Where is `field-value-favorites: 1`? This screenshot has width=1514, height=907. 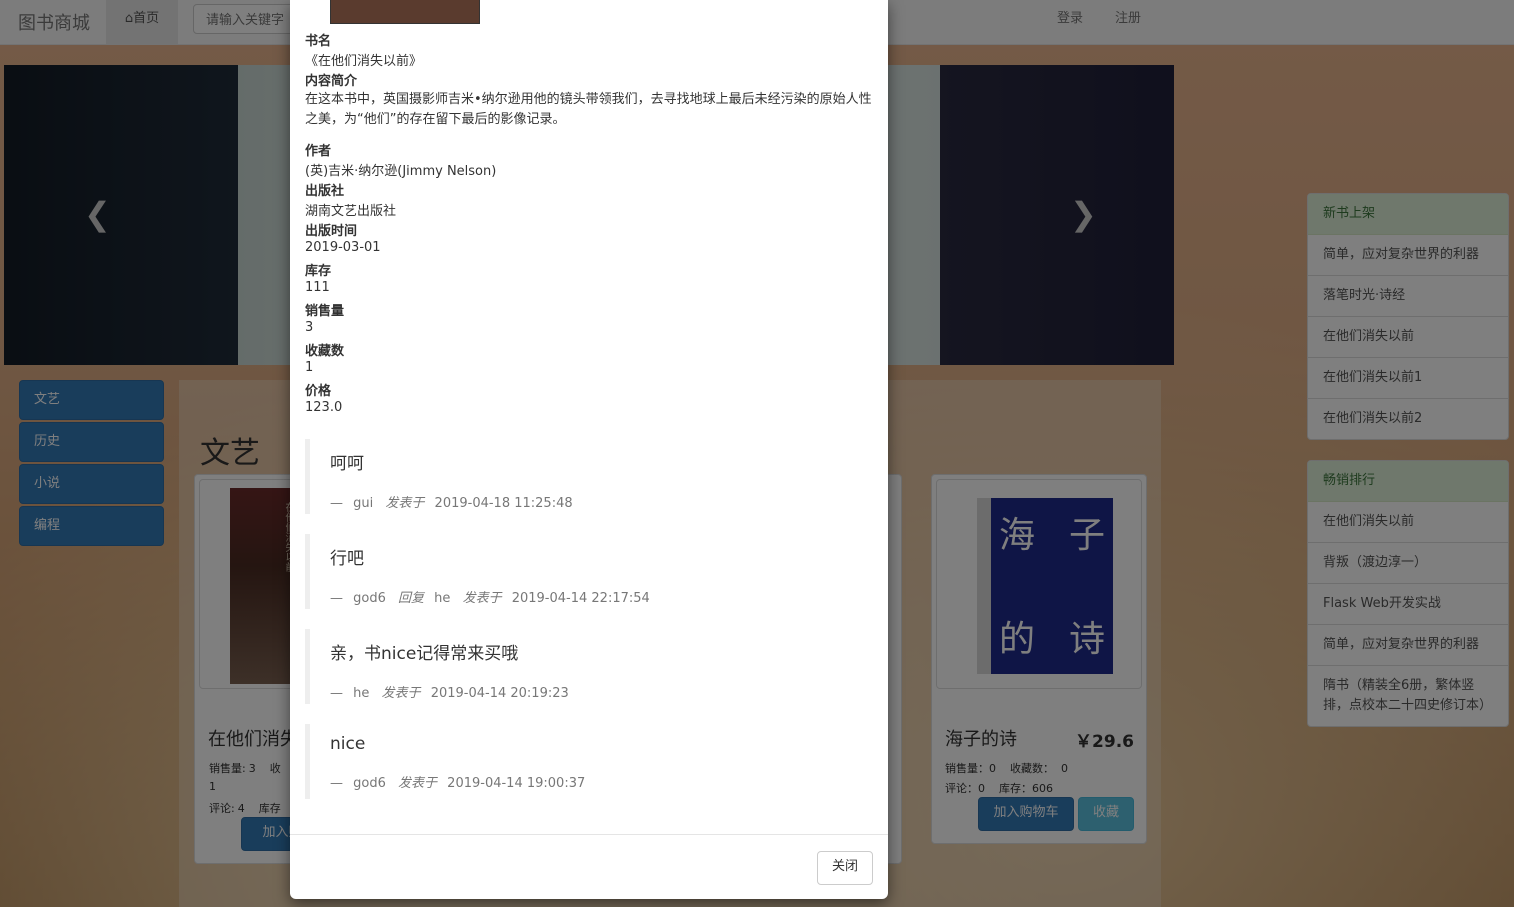
field-value-favorites: 1 is located at coordinates (309, 367).